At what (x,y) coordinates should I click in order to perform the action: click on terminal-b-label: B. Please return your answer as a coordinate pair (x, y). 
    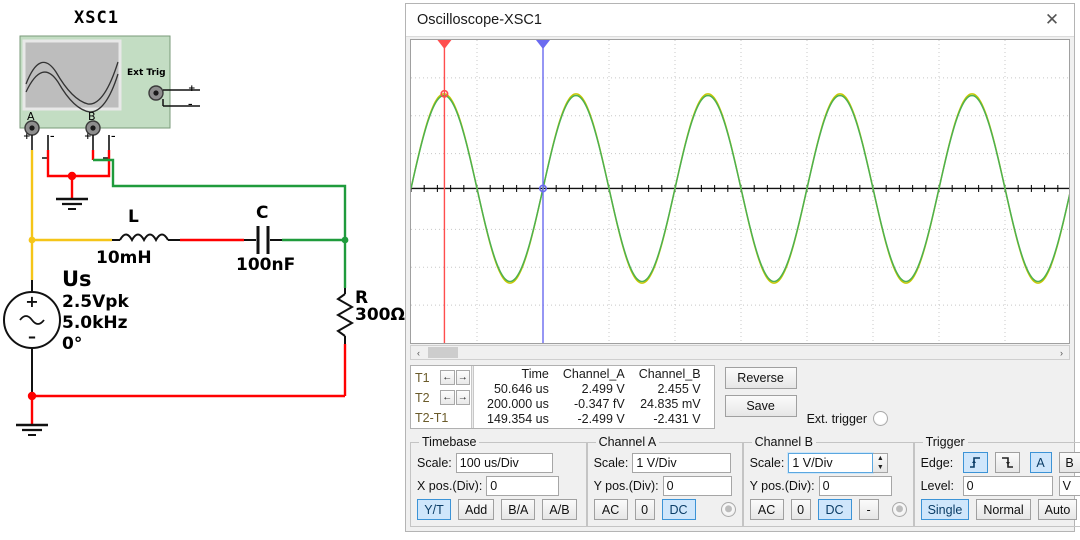
    Looking at the image, I should click on (92, 116).